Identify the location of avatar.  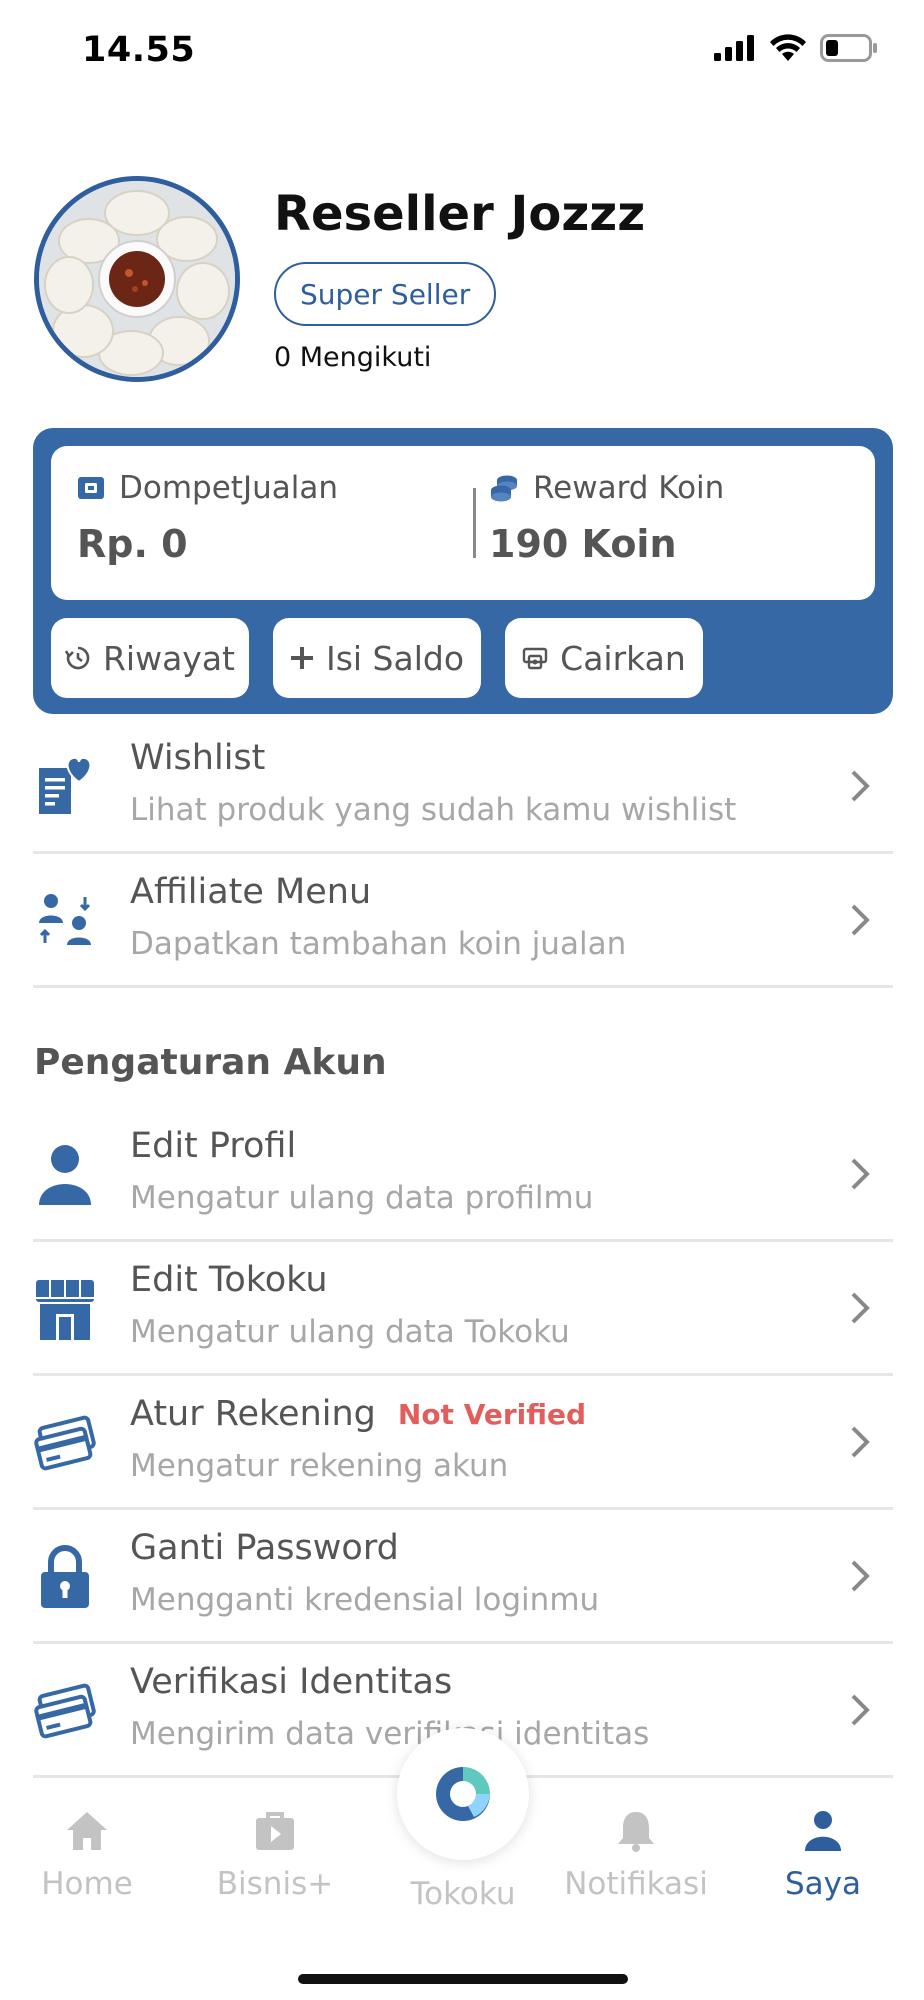
(137, 279).